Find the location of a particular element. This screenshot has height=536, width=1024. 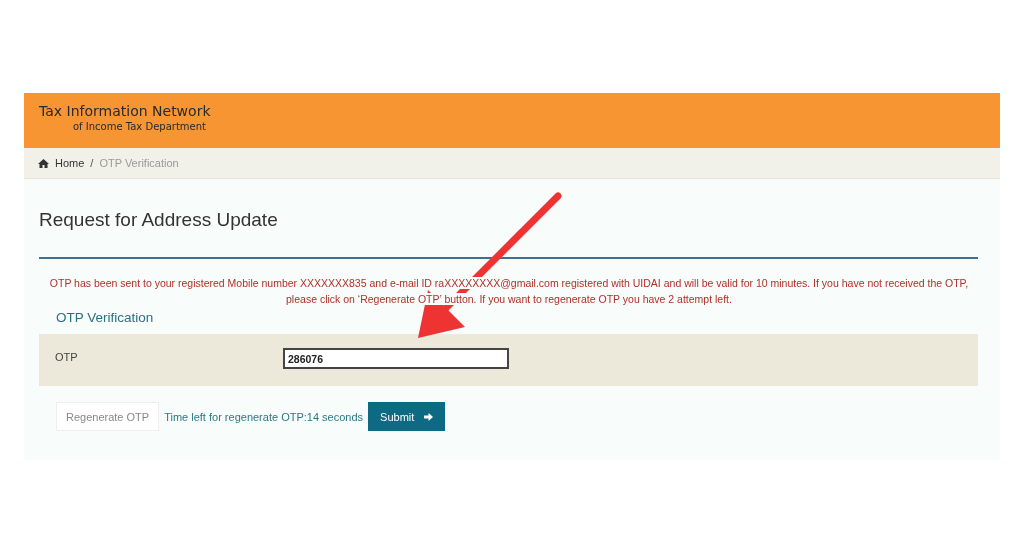

breadcrumb-link: Home is located at coordinates (70, 163).